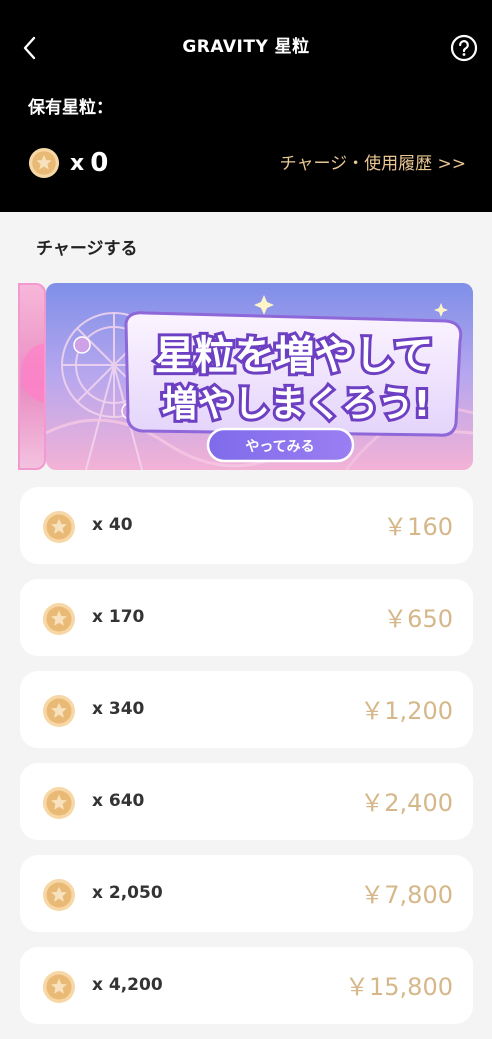  I want to click on package-quantity: x 340, so click(118, 709).